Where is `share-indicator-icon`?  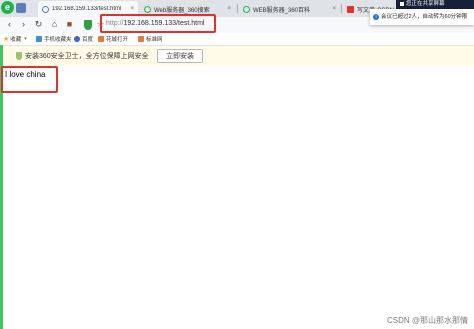 share-indicator-icon is located at coordinates (402, 3).